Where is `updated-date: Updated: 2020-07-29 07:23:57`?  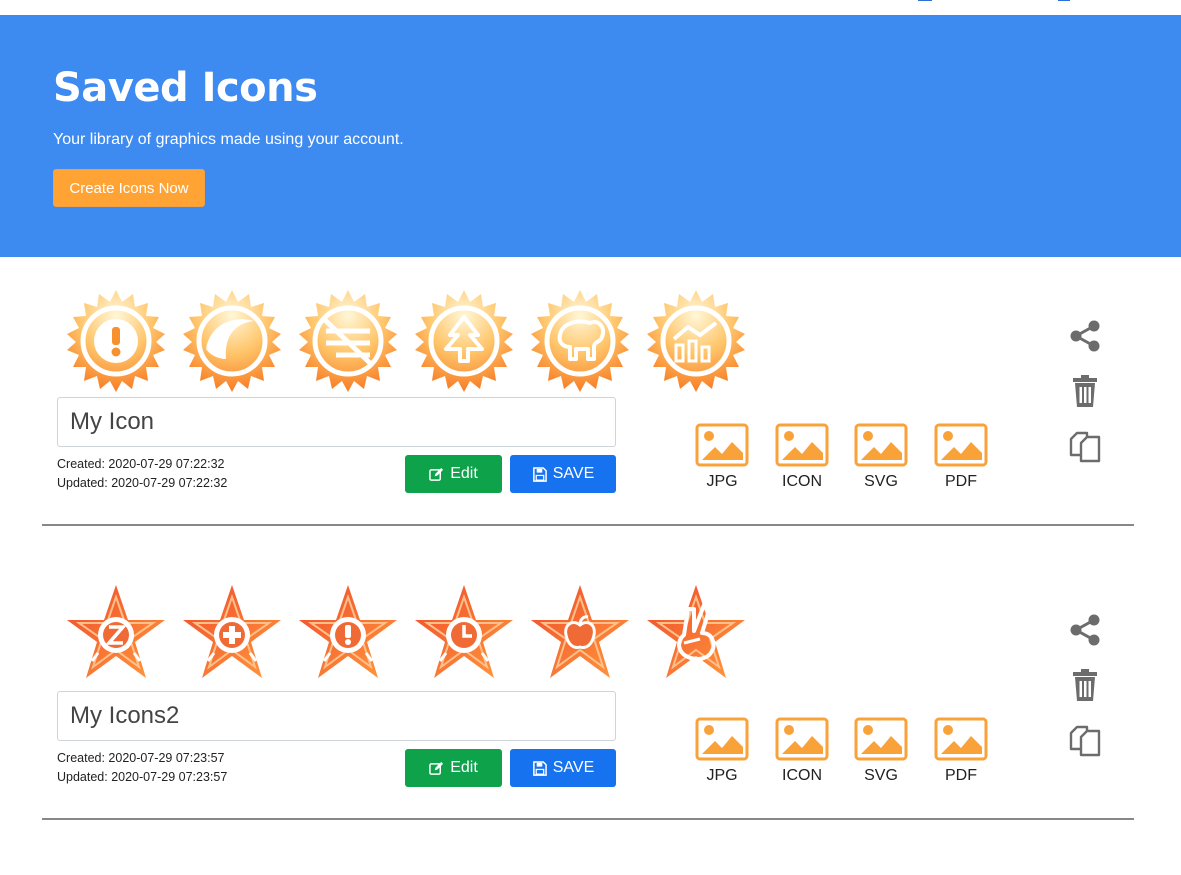 updated-date: Updated: 2020-07-29 07:23:57 is located at coordinates (142, 777).